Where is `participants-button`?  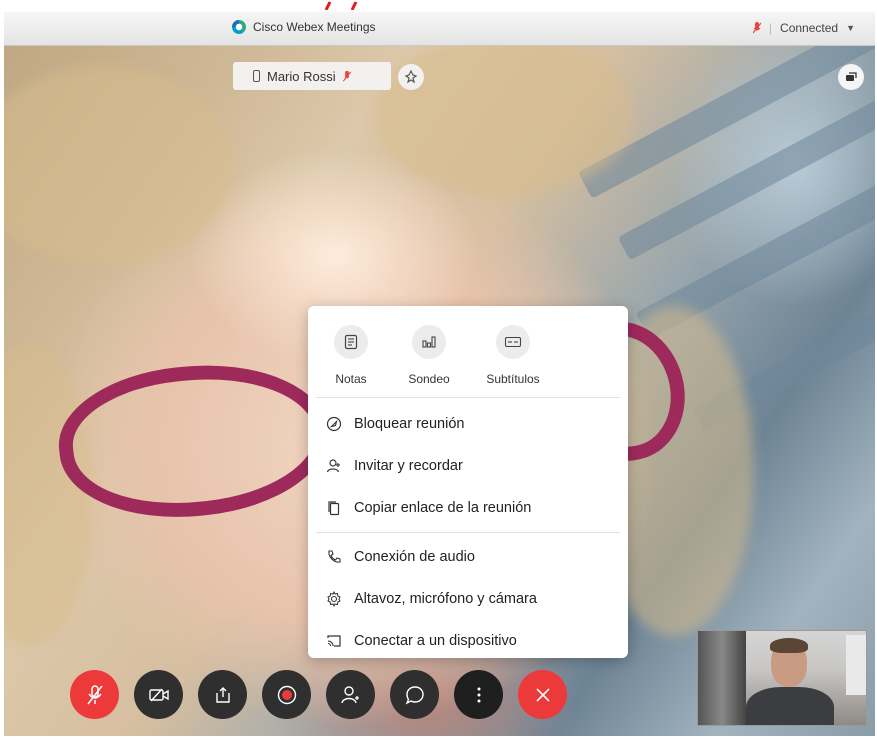 participants-button is located at coordinates (350, 694).